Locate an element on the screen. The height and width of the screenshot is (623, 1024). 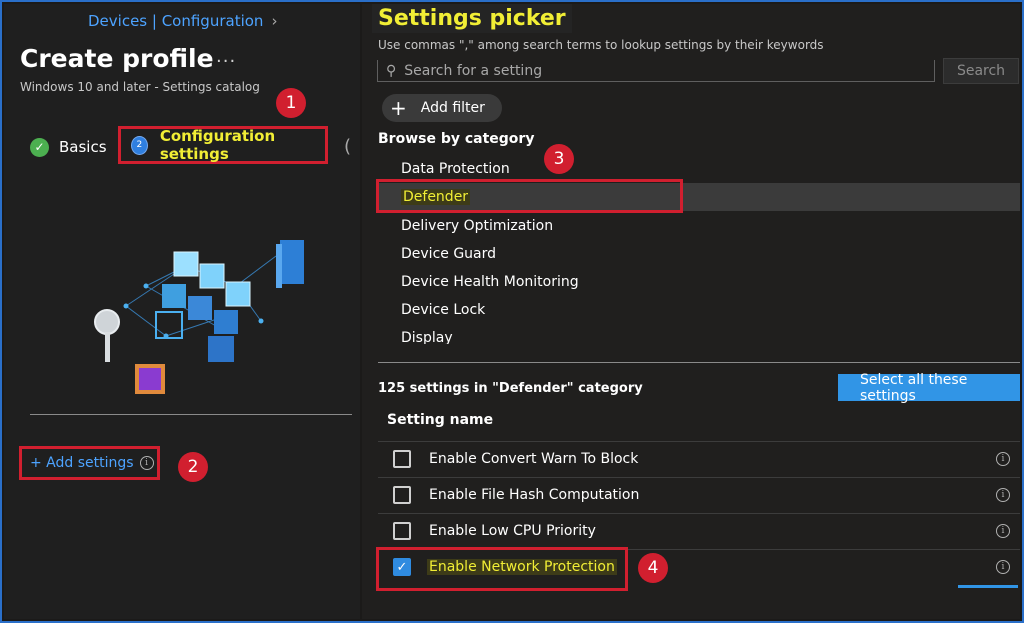
step-basics-label: Basics is located at coordinates (83, 147).